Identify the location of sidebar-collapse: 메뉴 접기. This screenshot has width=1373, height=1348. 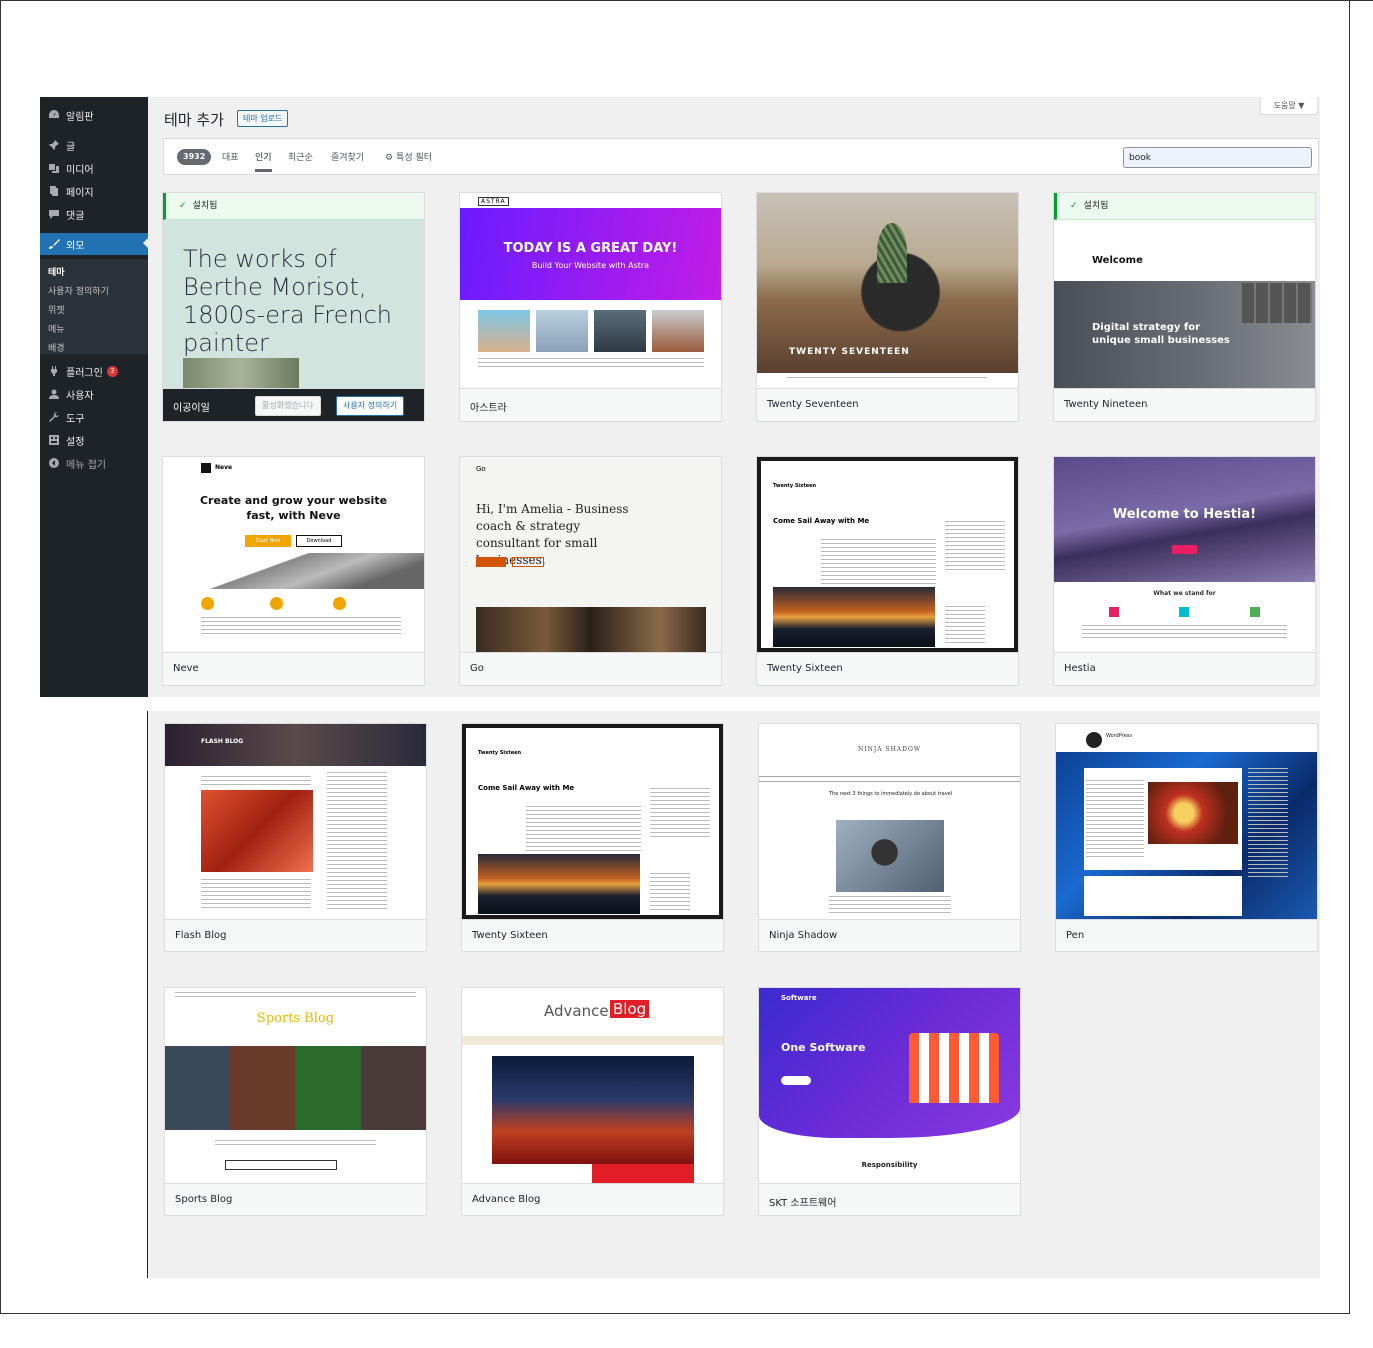
(94, 463).